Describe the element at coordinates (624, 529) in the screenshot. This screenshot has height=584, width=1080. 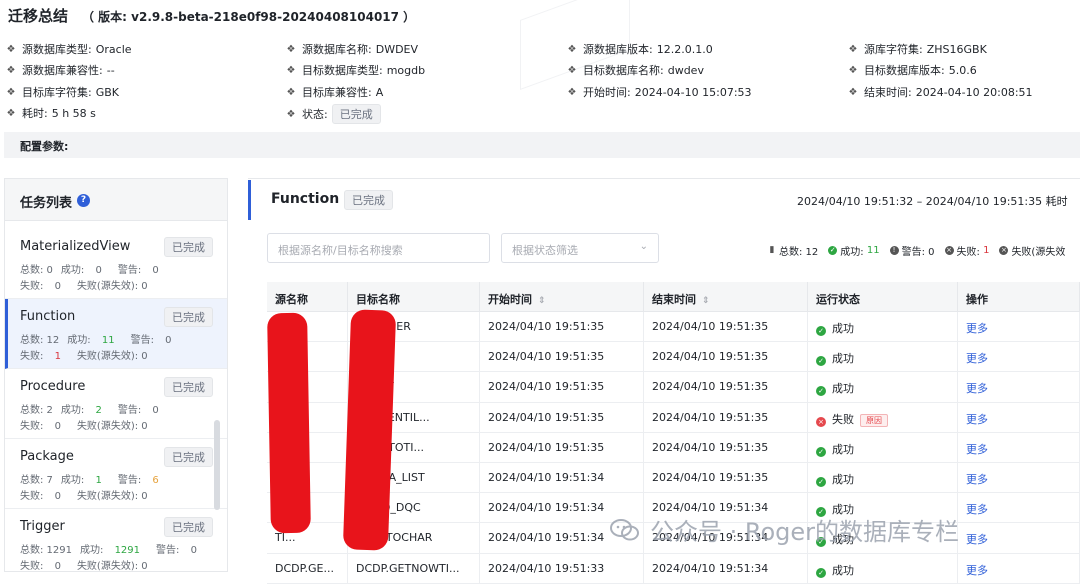
I see `wechat-icon` at that location.